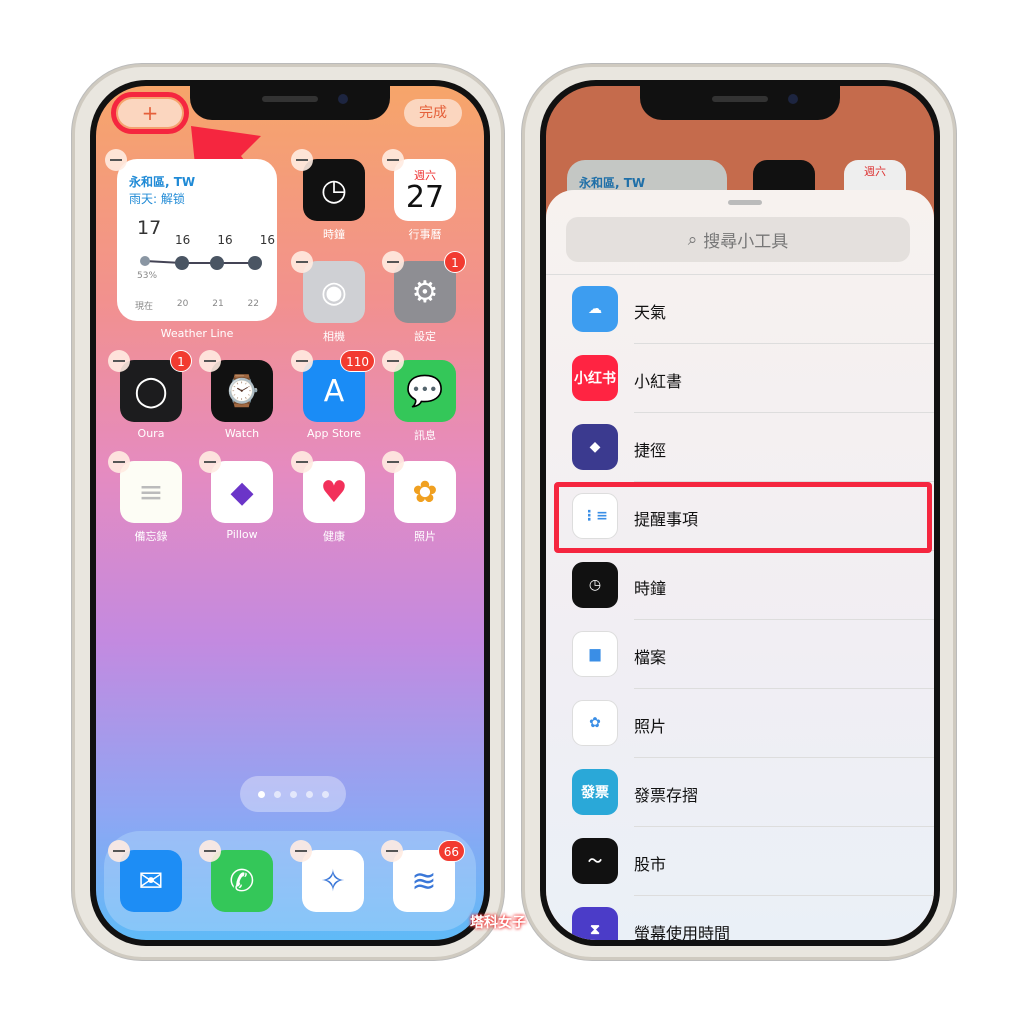 The image size is (1024, 1021). Describe the element at coordinates (151, 433) in the screenshot. I see `app-label: Oura` at that location.